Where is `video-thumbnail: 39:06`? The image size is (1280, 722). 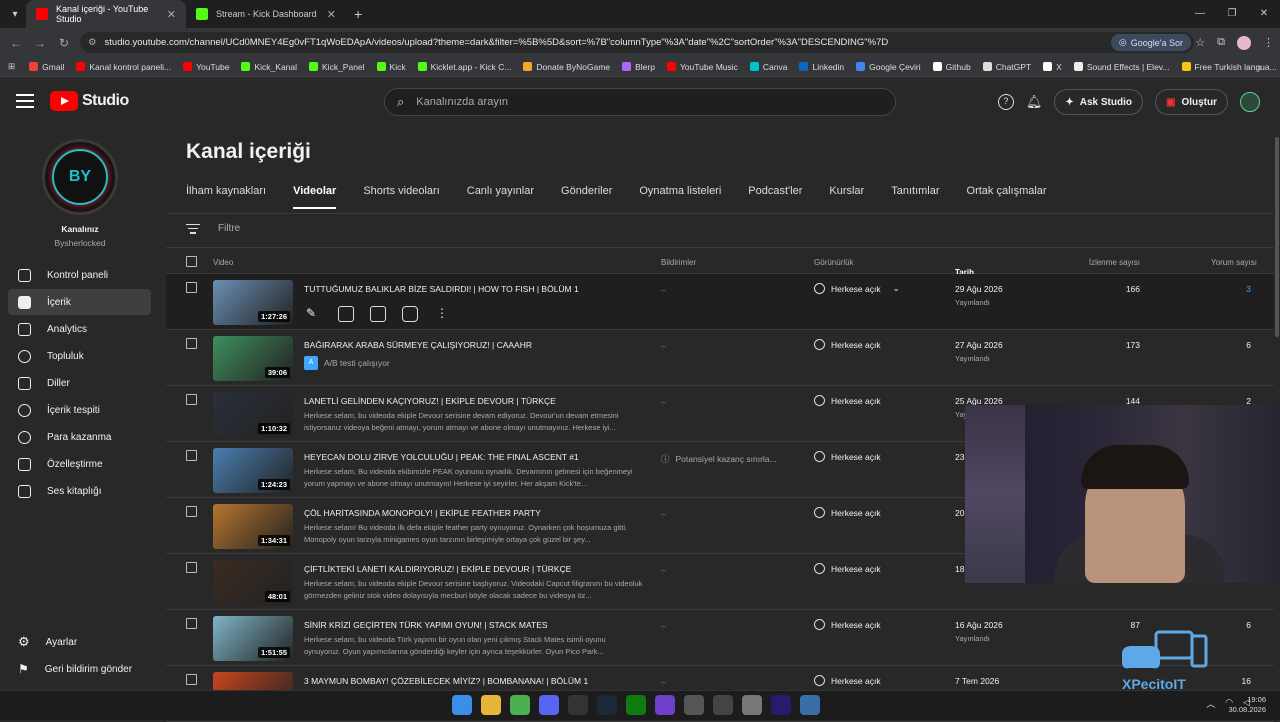
video-thumbnail: 39:06 is located at coordinates (253, 358).